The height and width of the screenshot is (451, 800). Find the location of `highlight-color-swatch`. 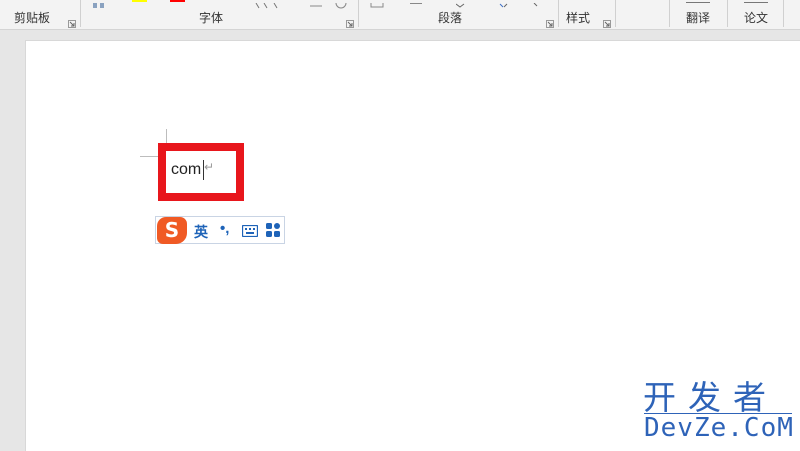

highlight-color-swatch is located at coordinates (139, 1).